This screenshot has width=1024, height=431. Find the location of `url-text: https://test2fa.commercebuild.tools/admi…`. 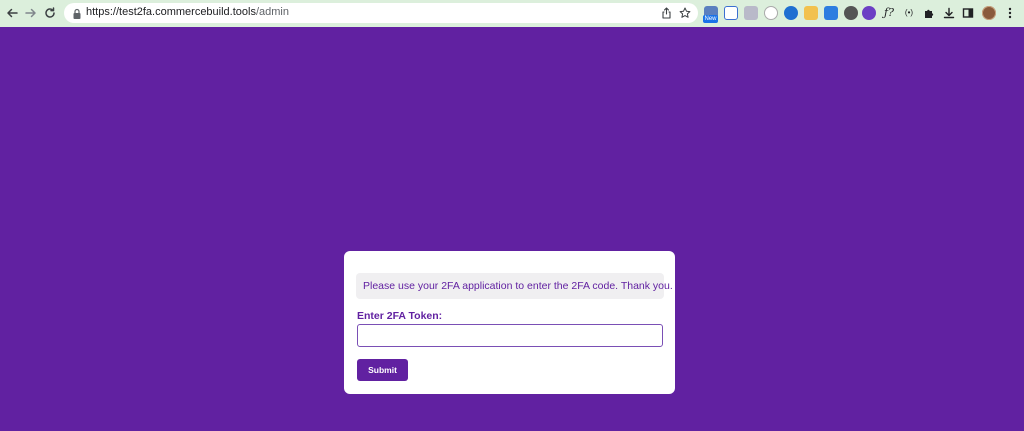

url-text: https://test2fa.commercebuild.tools/admi… is located at coordinates (187, 12).